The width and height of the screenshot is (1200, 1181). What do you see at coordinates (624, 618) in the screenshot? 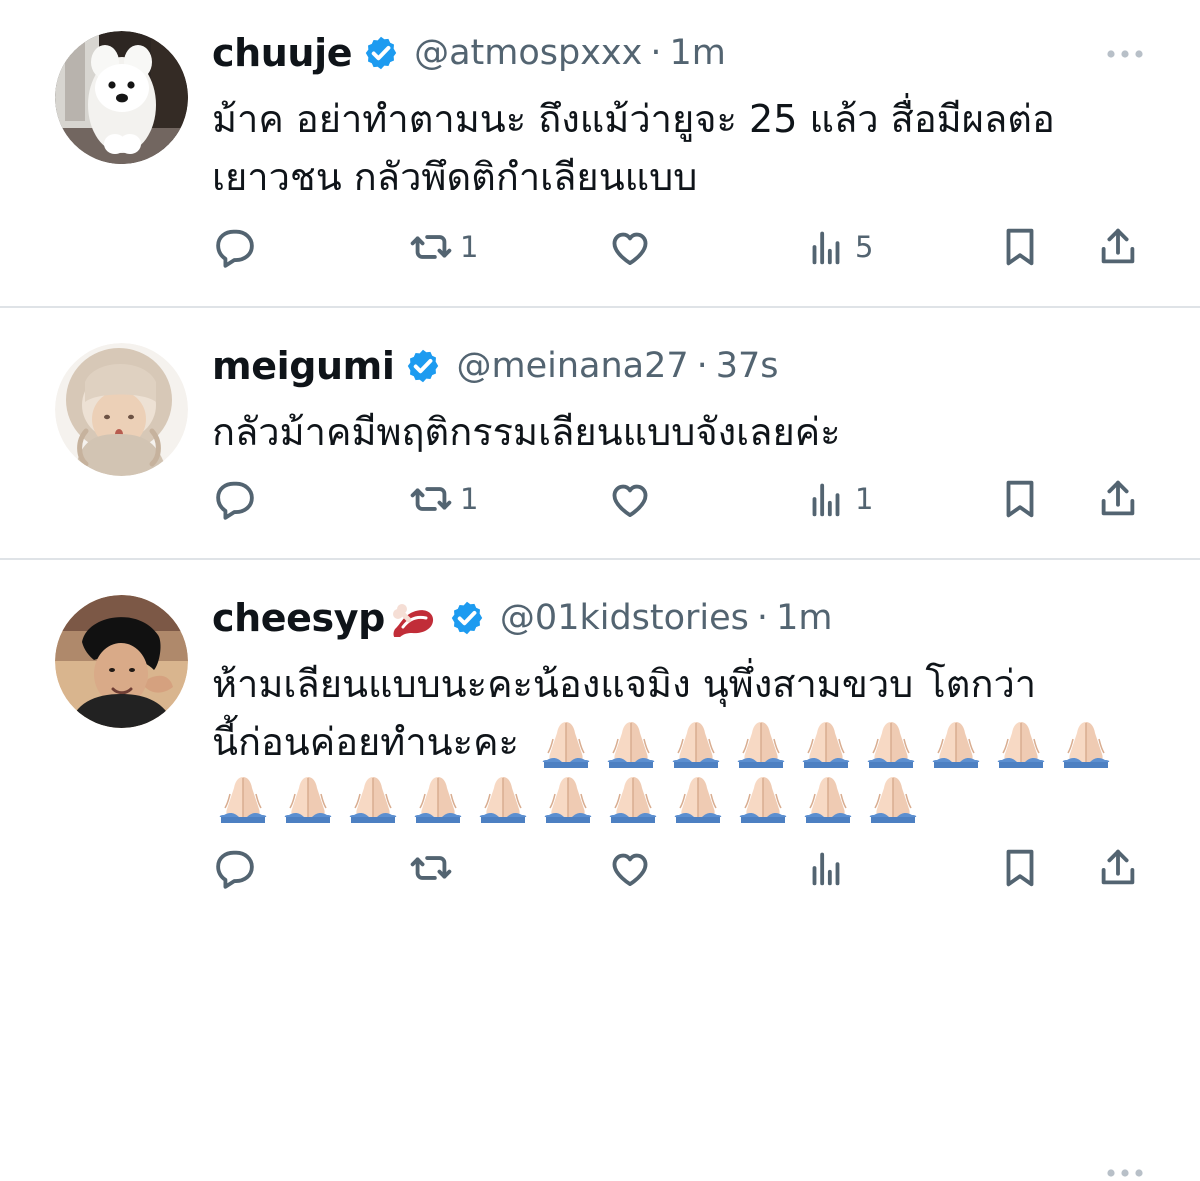
I see `user-handle: @01kidstories` at bounding box center [624, 618].